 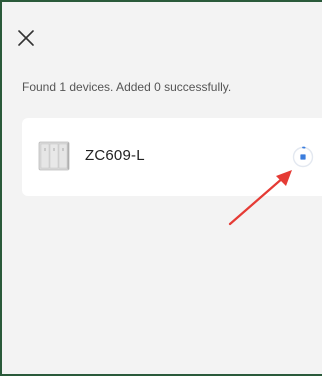 What do you see at coordinates (54, 156) in the screenshot?
I see `smart-switch-panel-icon` at bounding box center [54, 156].